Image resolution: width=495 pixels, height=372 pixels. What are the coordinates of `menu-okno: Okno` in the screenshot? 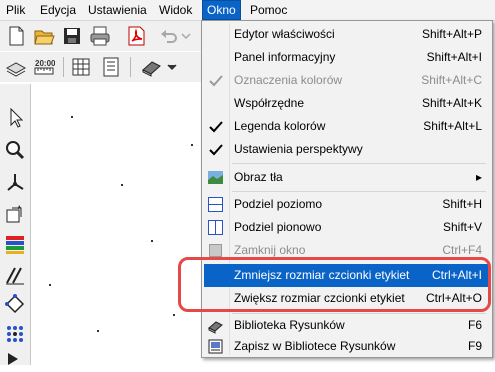 It's located at (221, 10).